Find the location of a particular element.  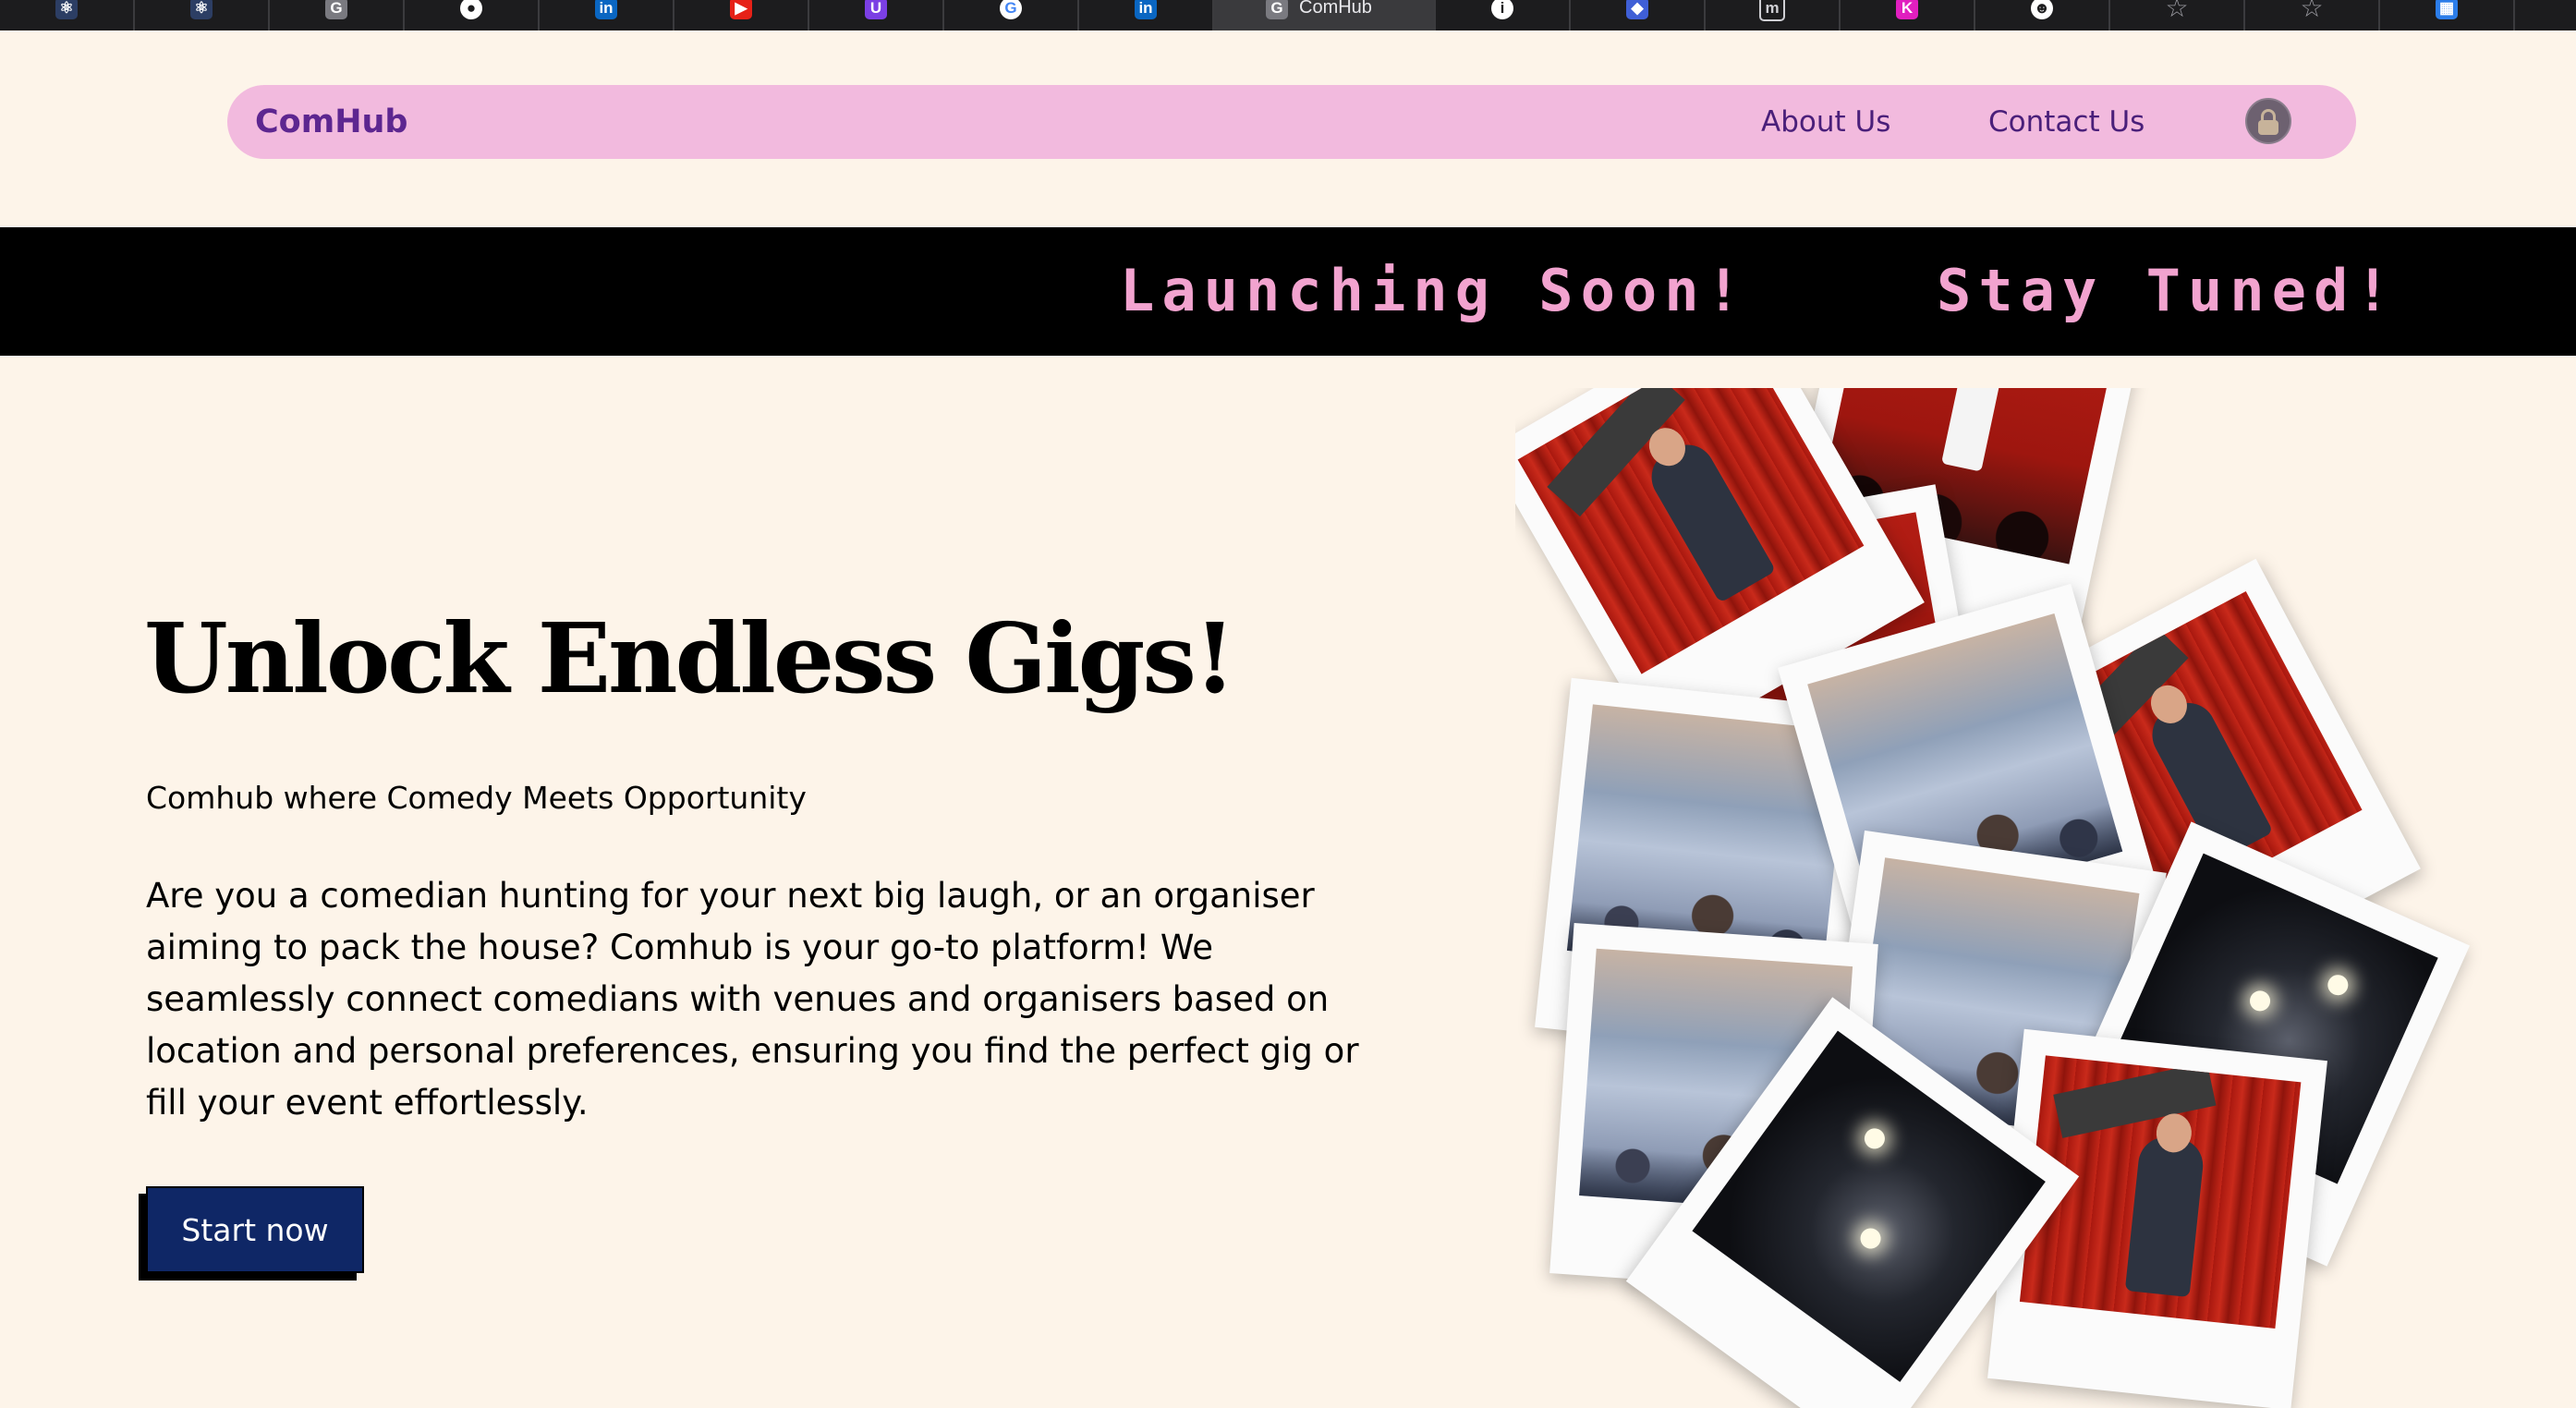

browser-tab: ▦ is located at coordinates (2447, 15).